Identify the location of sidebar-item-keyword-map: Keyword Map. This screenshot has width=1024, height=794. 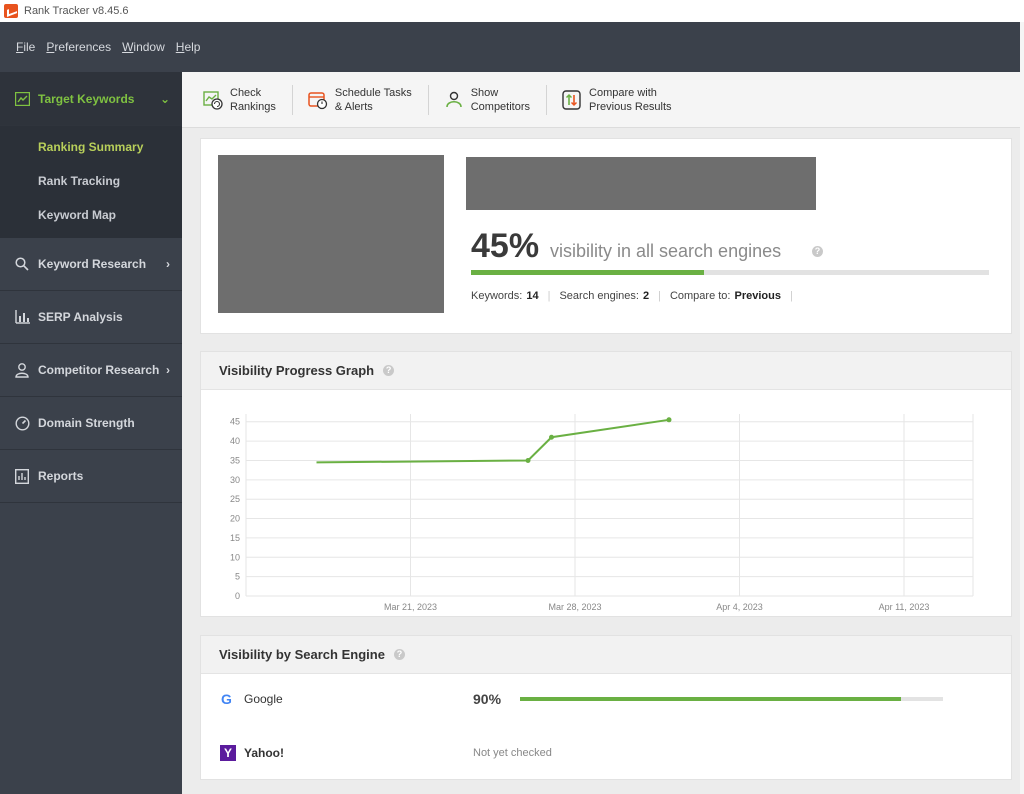
(91, 215).